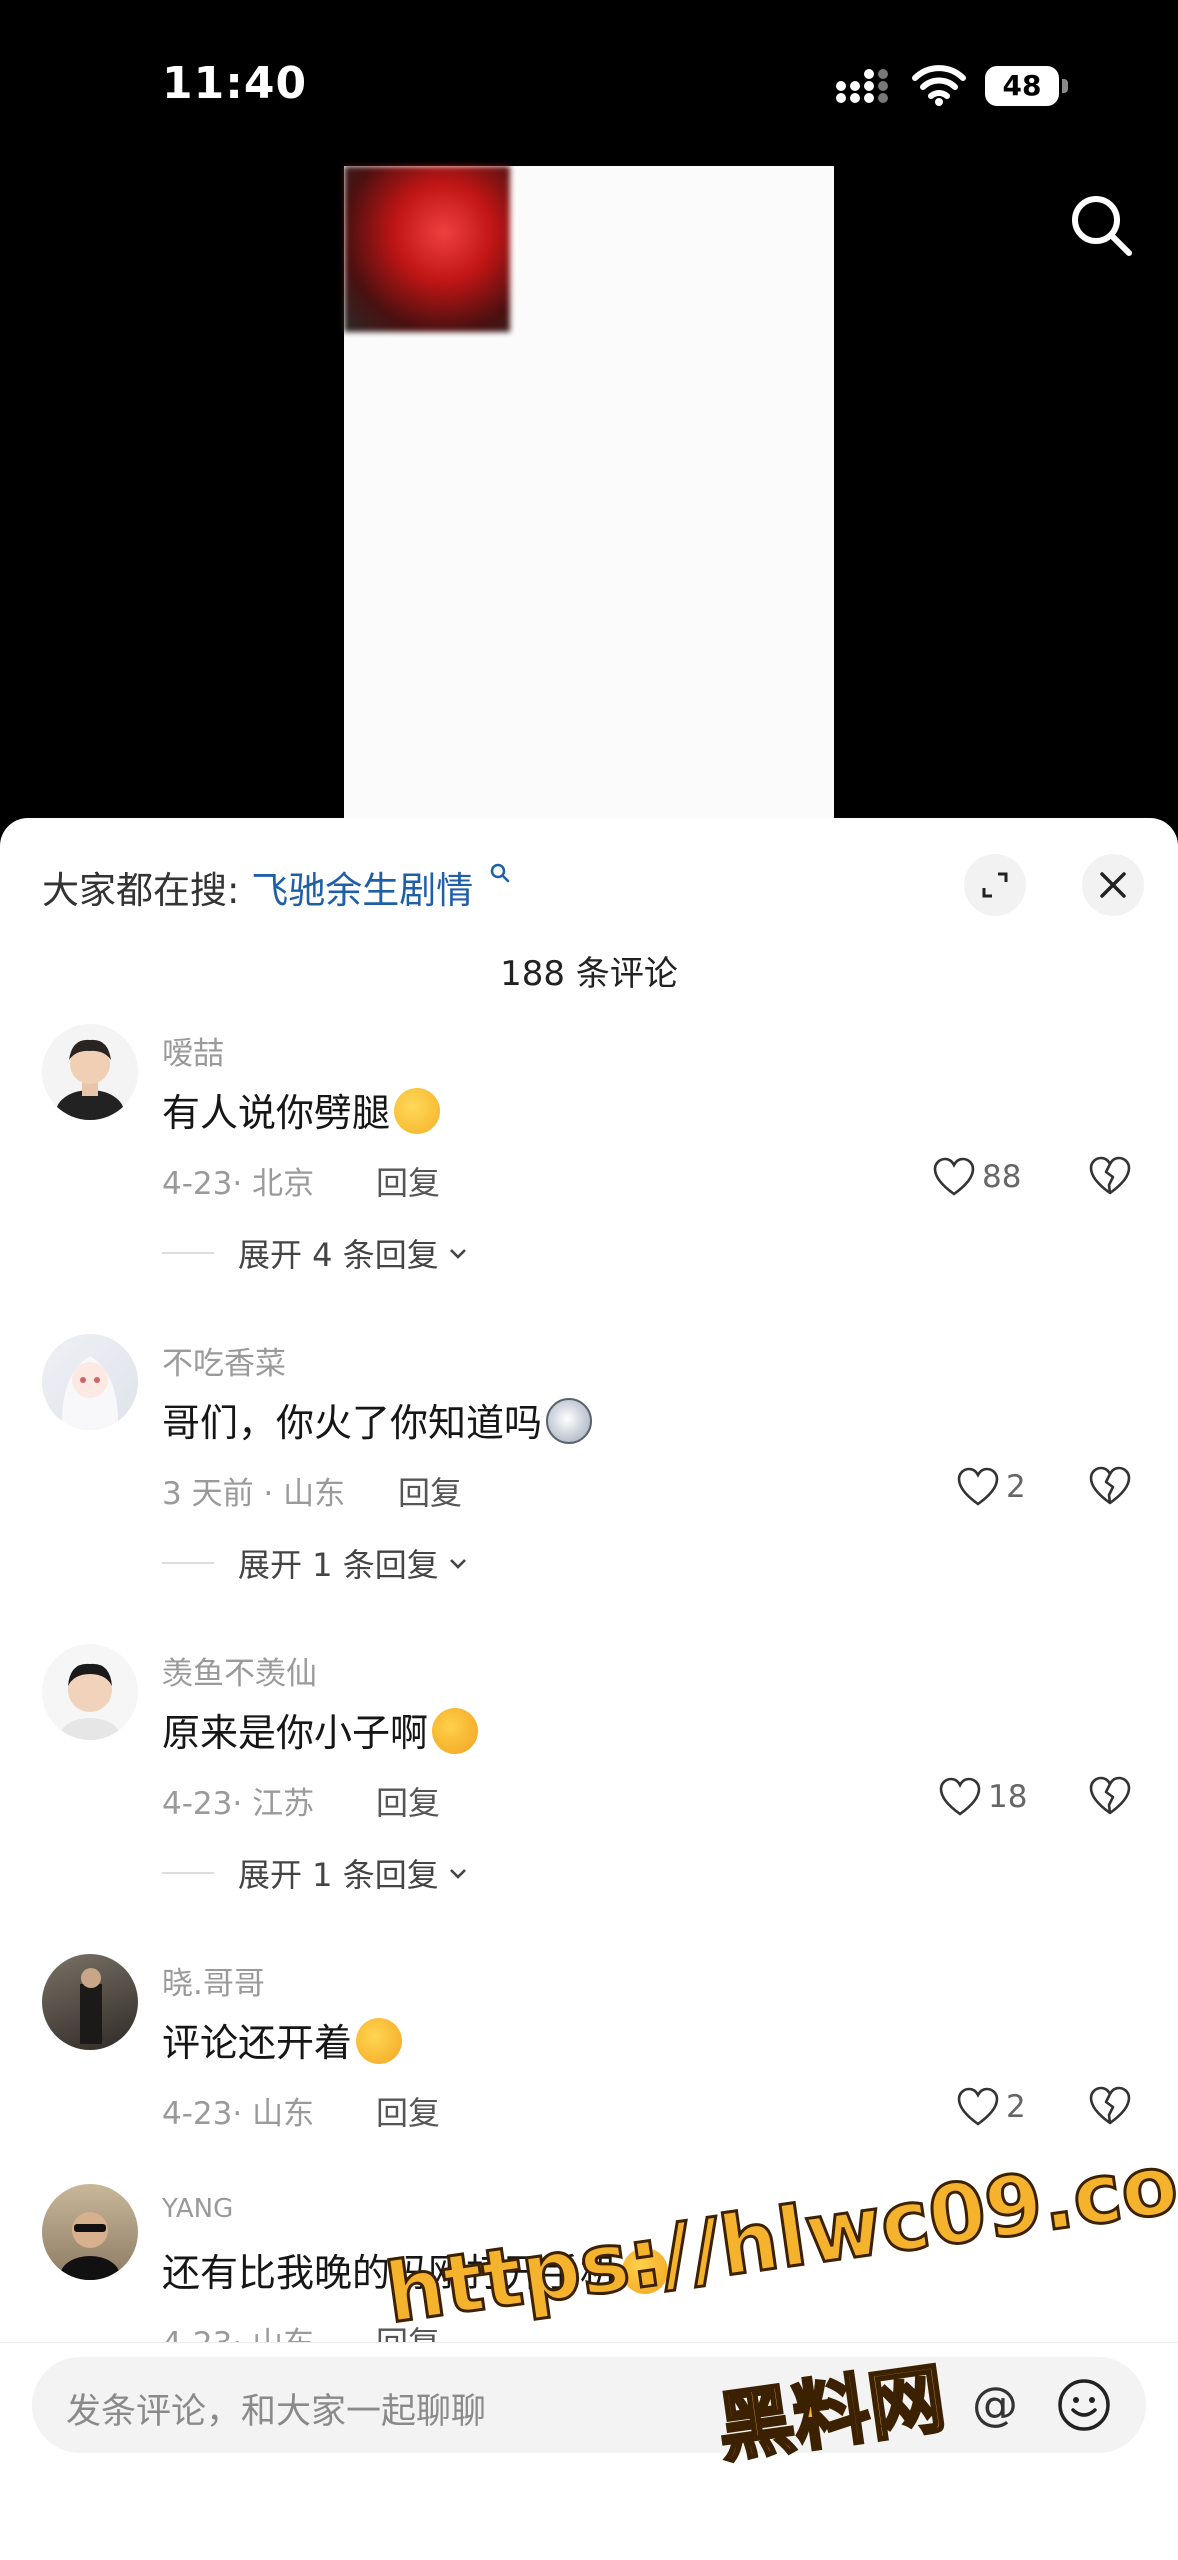 The width and height of the screenshot is (1178, 2560). Describe the element at coordinates (338, 1255) in the screenshot. I see `expand-replies-label: 展开 4 条回复` at that location.